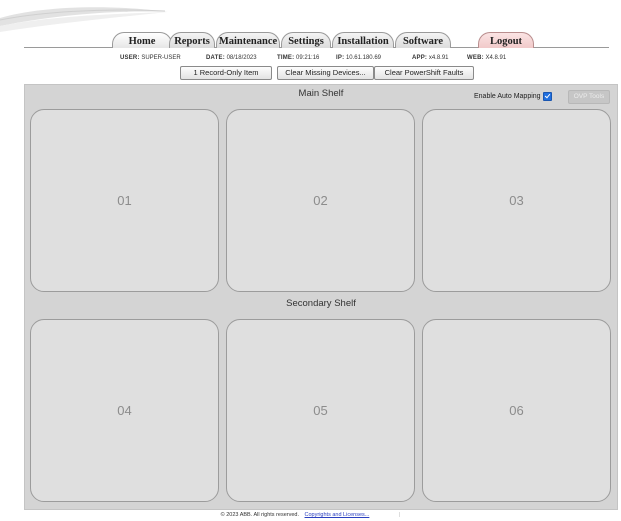 This screenshot has width=621, height=521. I want to click on status-user: USER: SUPER-USER, so click(150, 58).